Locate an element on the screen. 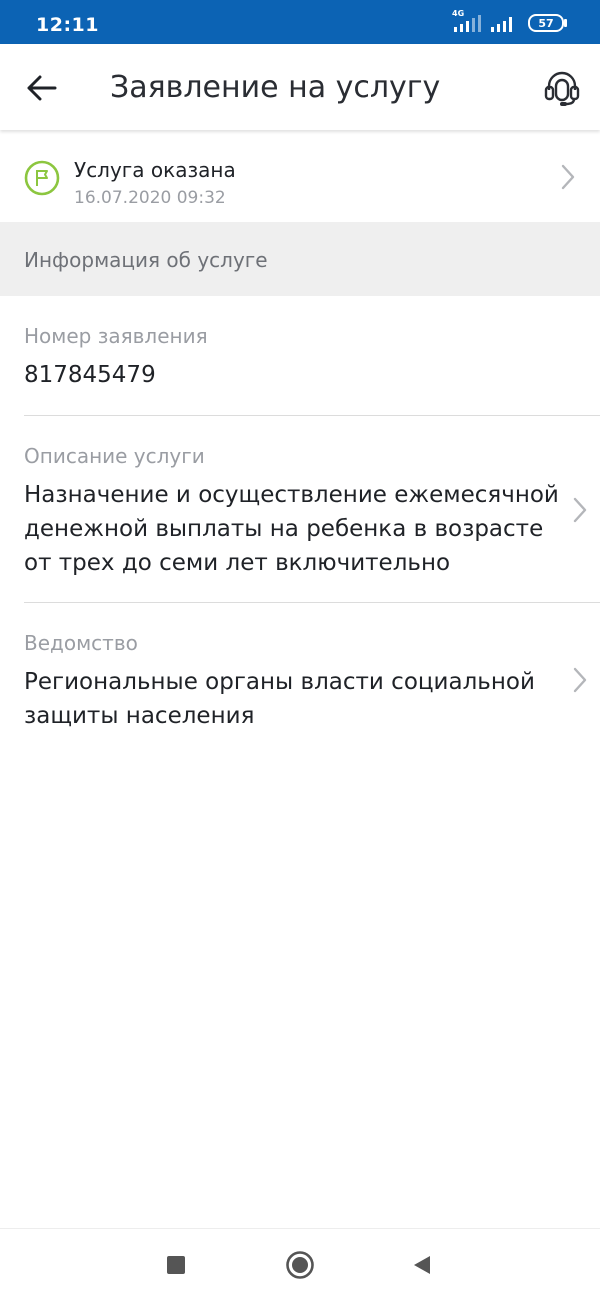 This screenshot has width=600, height=1300. service-status-title: Услуга оказана is located at coordinates (155, 170).